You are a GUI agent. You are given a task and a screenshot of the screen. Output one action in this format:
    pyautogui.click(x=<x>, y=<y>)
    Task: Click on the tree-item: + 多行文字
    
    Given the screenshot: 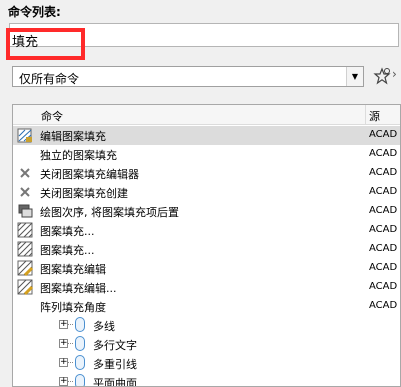 What is the action you would take?
    pyautogui.click(x=206, y=344)
    